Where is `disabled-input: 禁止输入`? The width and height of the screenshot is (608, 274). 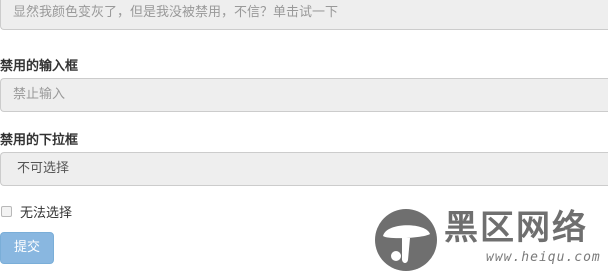 disabled-input: 禁止输入 is located at coordinates (304, 95).